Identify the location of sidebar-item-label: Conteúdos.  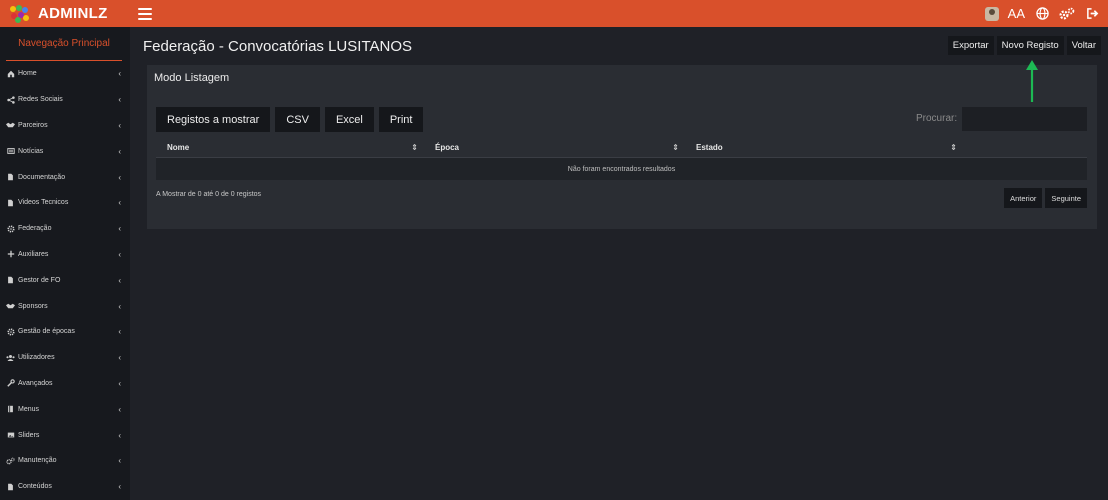
(35, 487).